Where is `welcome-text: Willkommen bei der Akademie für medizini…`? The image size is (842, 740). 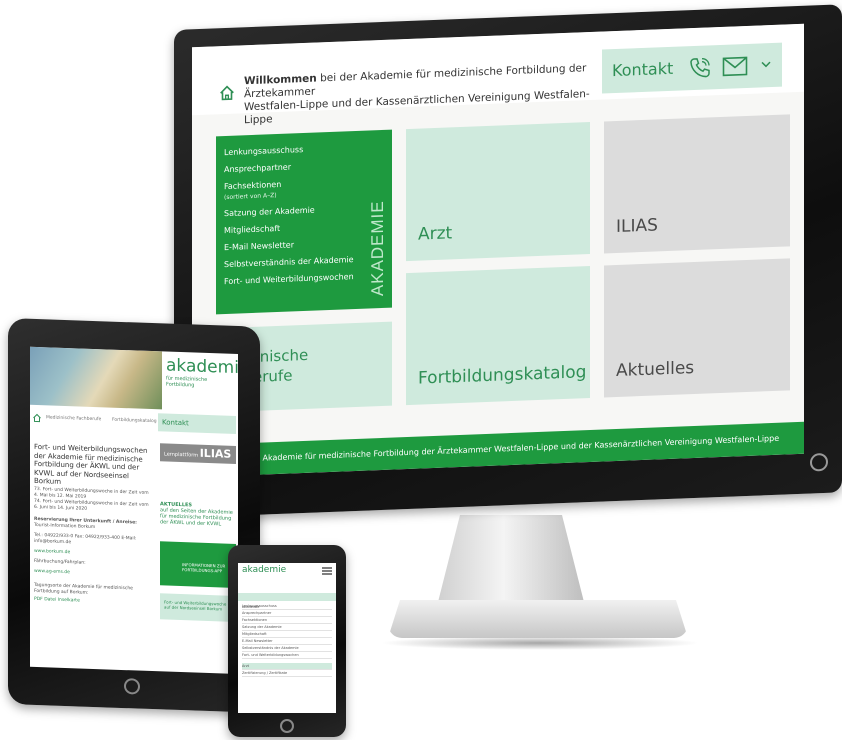
welcome-text: Willkommen bei der Akademie für medizini… is located at coordinates (424, 94).